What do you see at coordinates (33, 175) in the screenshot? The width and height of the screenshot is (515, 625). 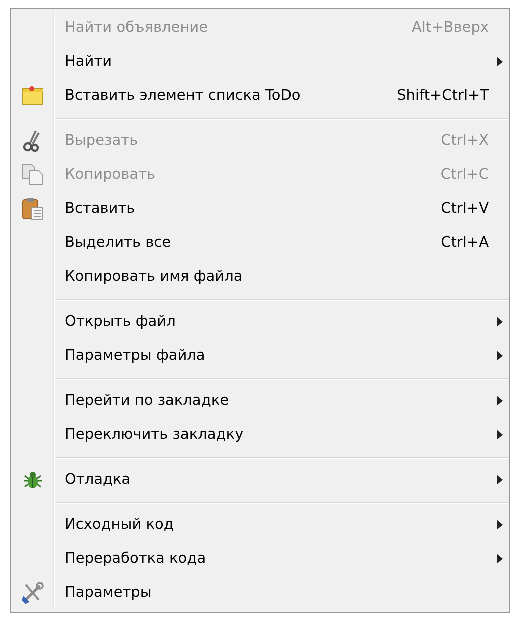 I see `copy-icon` at bounding box center [33, 175].